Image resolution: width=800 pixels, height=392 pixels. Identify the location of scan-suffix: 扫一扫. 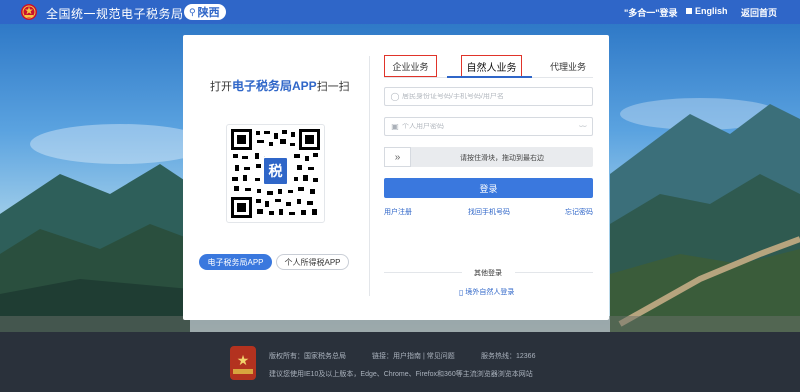
(333, 87).